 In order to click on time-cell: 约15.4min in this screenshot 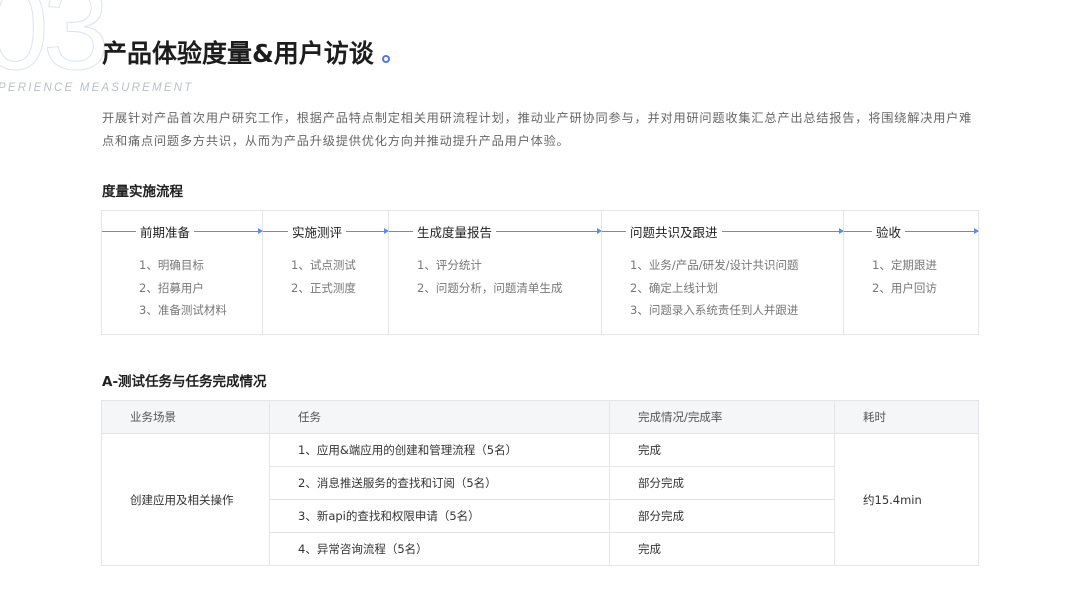, I will do `click(906, 499)`.